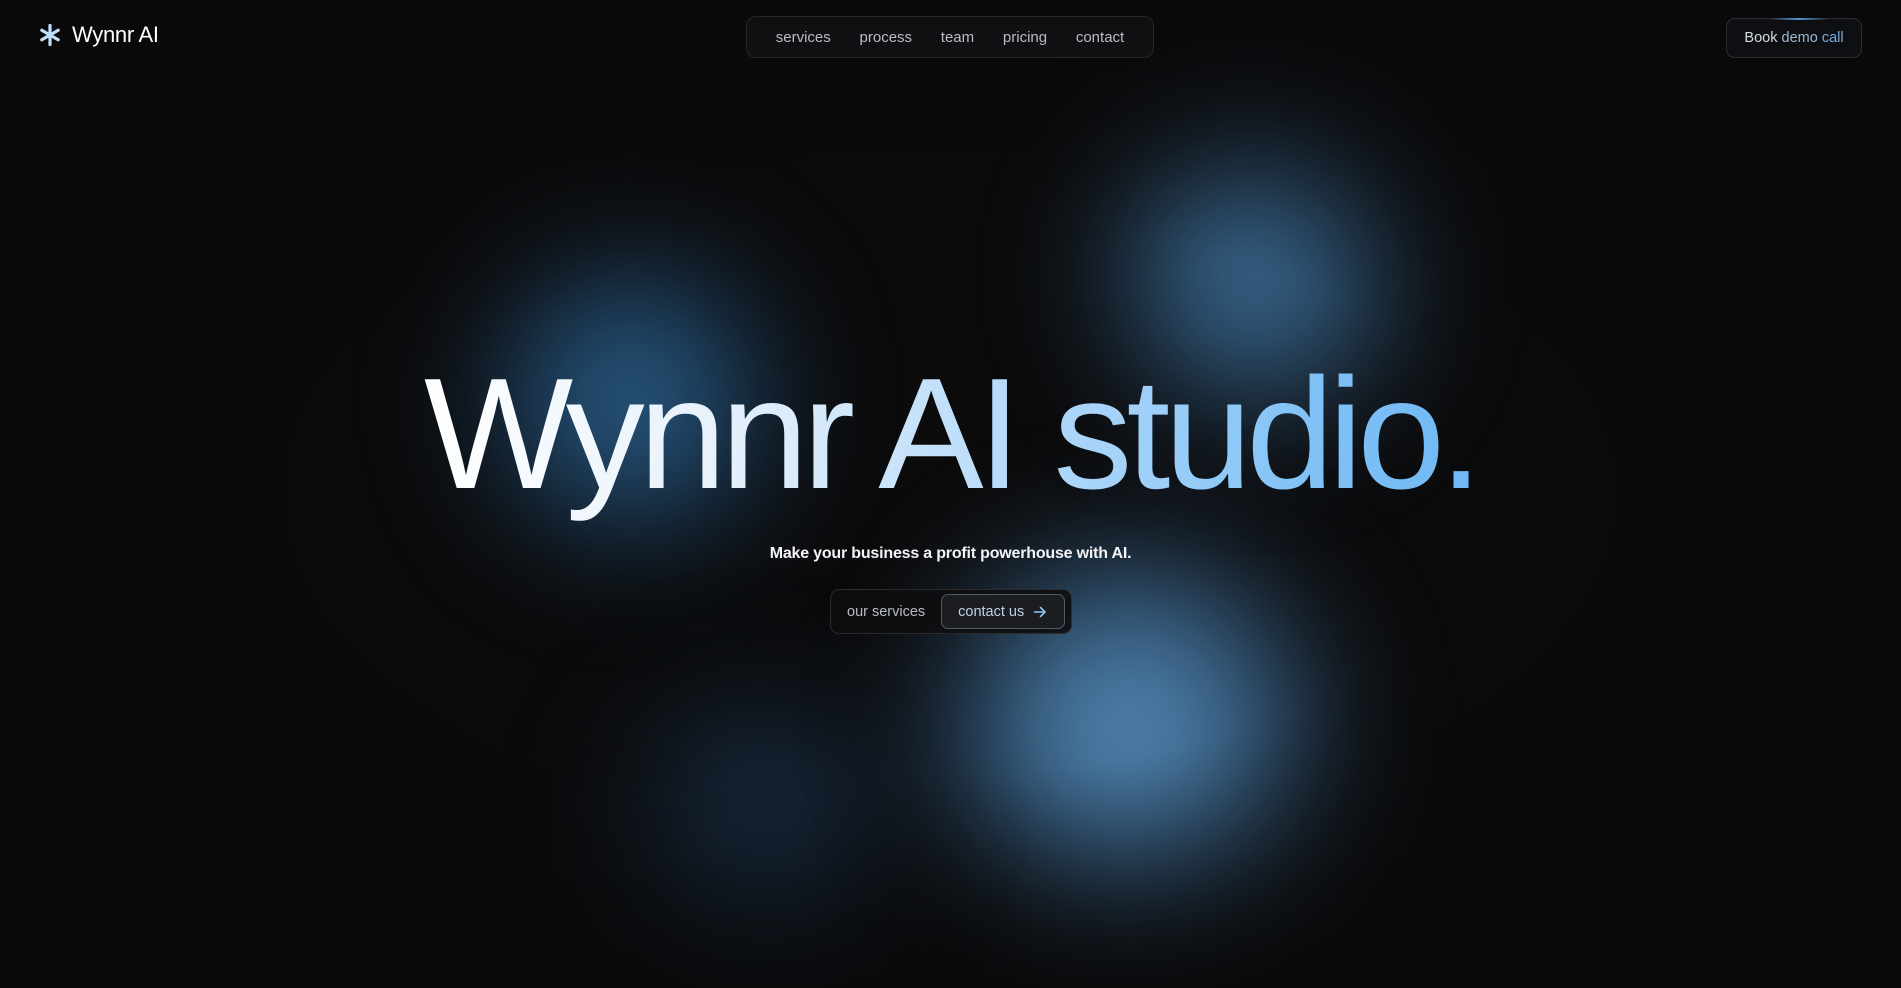 The width and height of the screenshot is (1901, 988). I want to click on brand-logo-link: Wynnr AI, so click(98, 35).